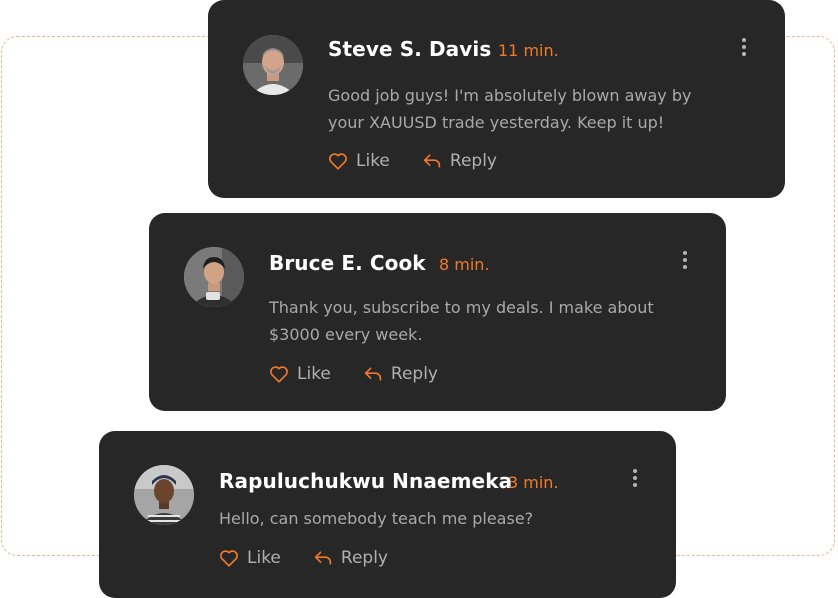  I want to click on comment-time: 11 min., so click(528, 50).